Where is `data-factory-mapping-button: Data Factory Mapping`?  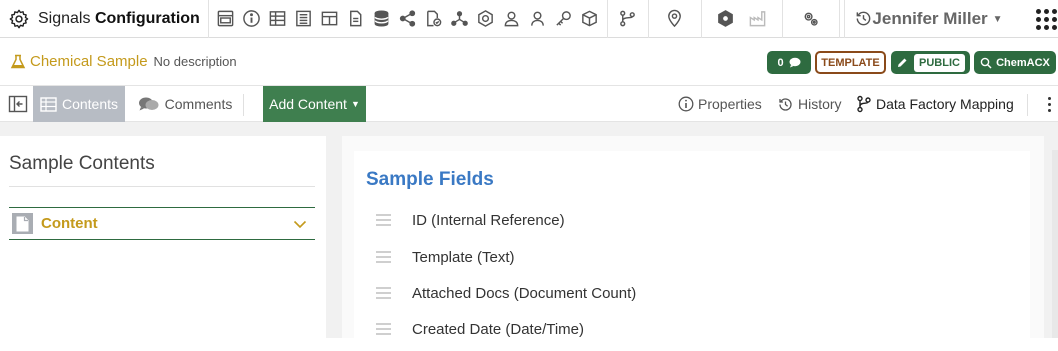
data-factory-mapping-button: Data Factory Mapping is located at coordinates (935, 104).